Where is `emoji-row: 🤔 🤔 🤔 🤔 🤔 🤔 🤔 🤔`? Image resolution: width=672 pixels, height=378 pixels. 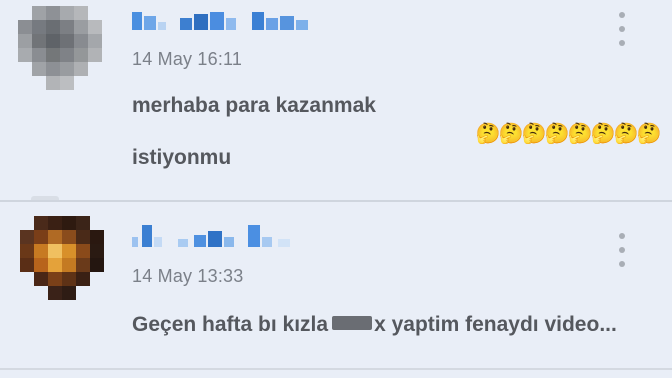 emoji-row: 🤔 🤔 🤔 🤔 🤔 🤔 🤔 🤔 is located at coordinates (568, 134).